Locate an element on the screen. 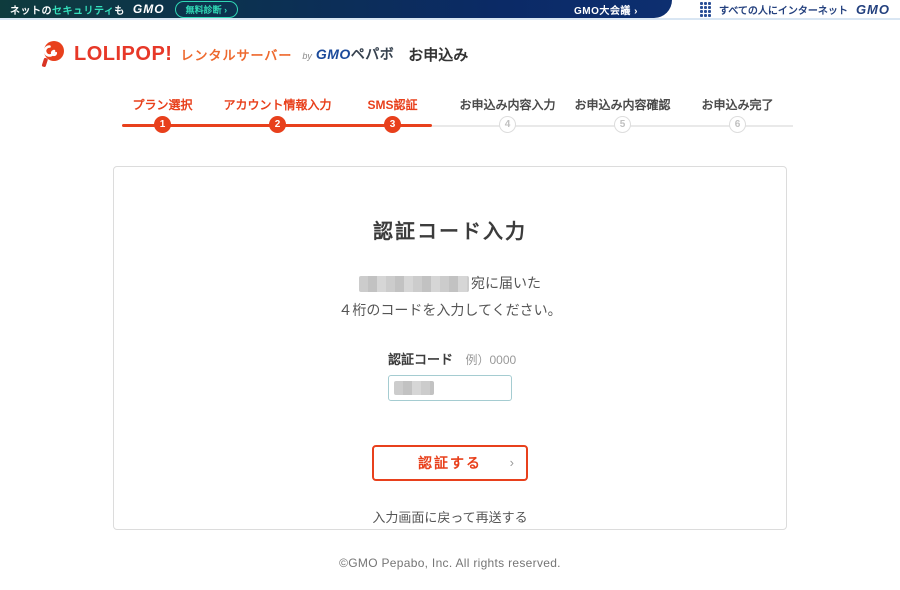 The image size is (900, 590). step-application-complete: お申込み完了 6 is located at coordinates (737, 114).